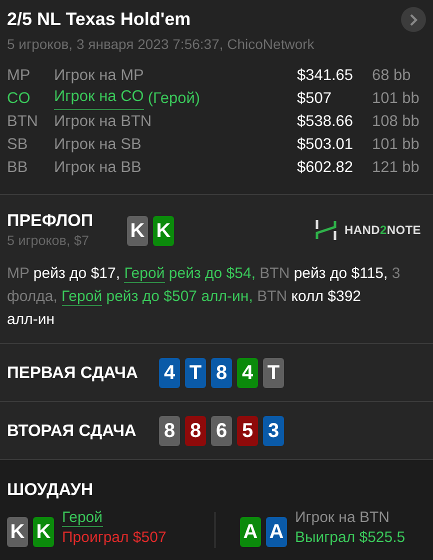 This screenshot has height=560, width=433. What do you see at coordinates (18, 145) in the screenshot?
I see `position-label: SB` at bounding box center [18, 145].